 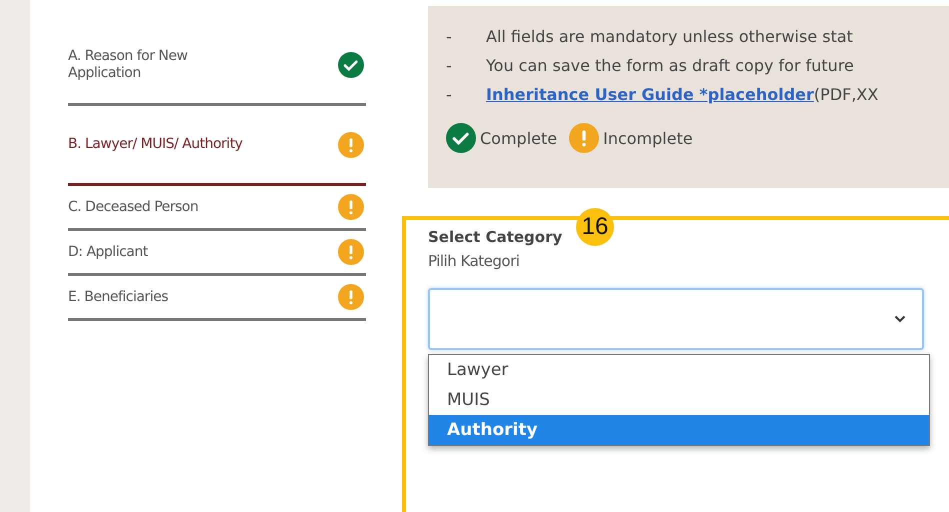 I want to click on field-label: Select Category, so click(x=496, y=237).